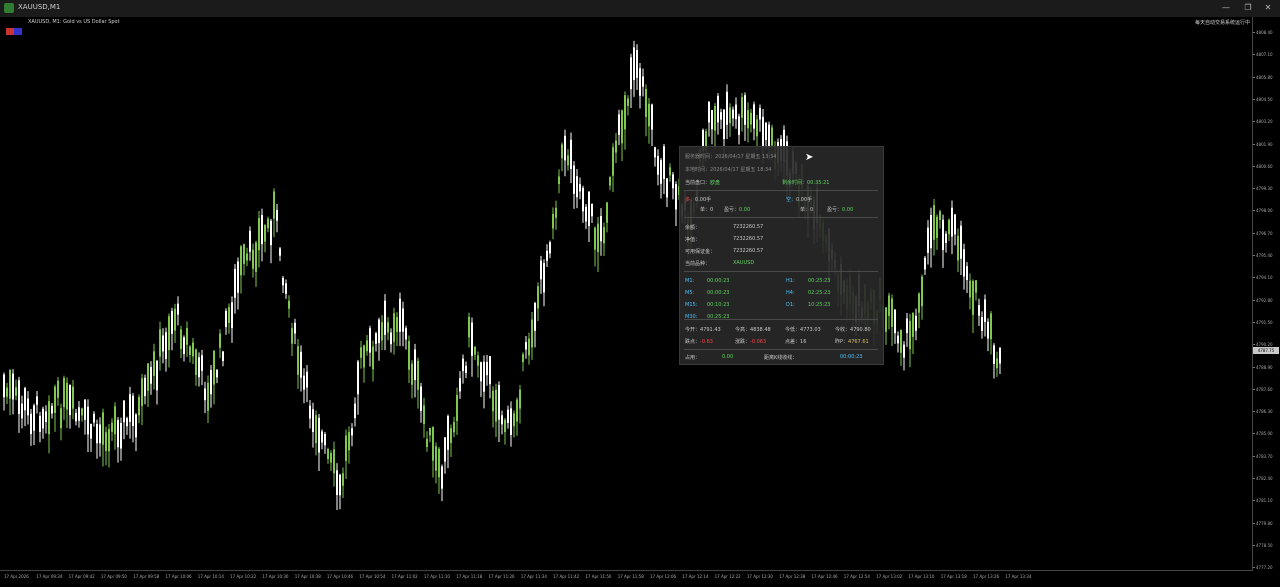 Image resolution: width=1280 pixels, height=587 pixels. I want to click on timeframe-label: H1:, so click(790, 281).